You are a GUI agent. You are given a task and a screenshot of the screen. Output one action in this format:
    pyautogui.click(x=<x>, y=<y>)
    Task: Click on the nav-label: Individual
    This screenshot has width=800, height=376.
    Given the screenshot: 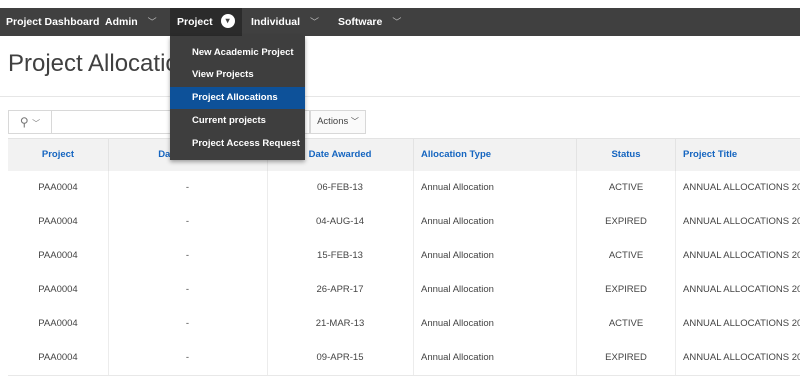 What is the action you would take?
    pyautogui.click(x=276, y=22)
    